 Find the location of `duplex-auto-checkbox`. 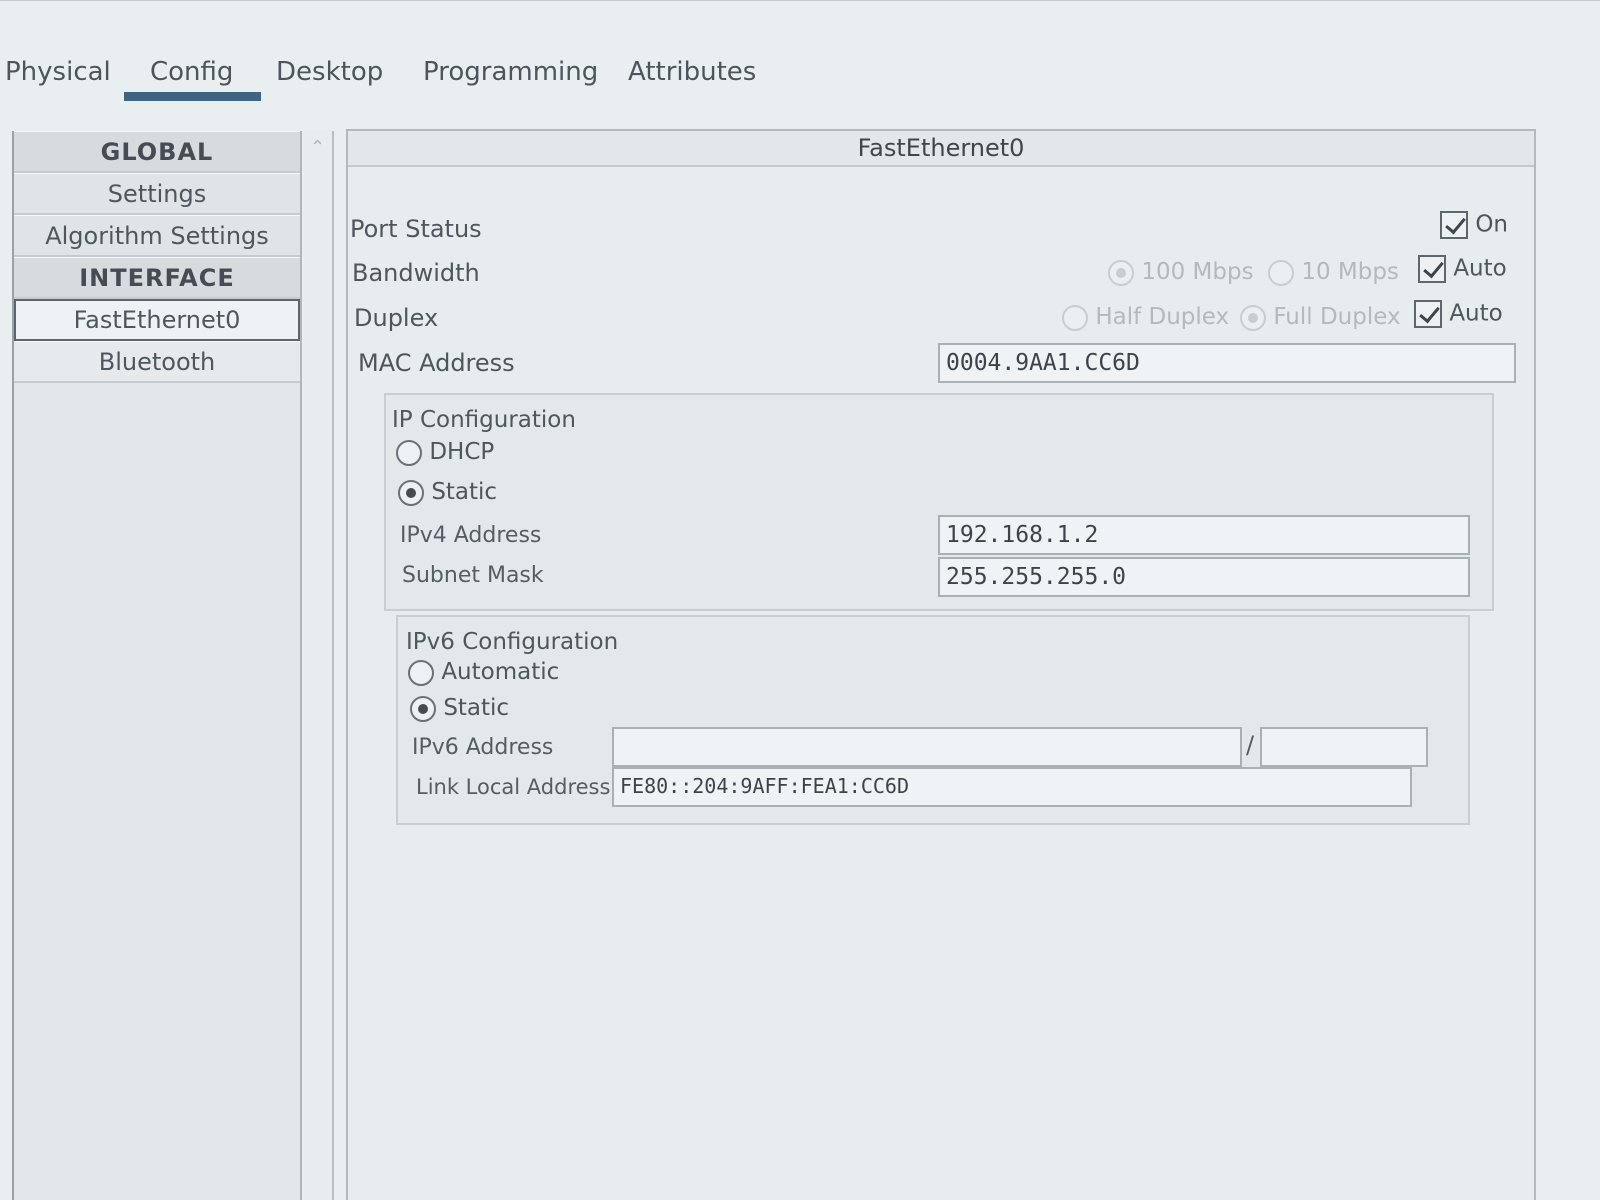

duplex-auto-checkbox is located at coordinates (1428, 314).